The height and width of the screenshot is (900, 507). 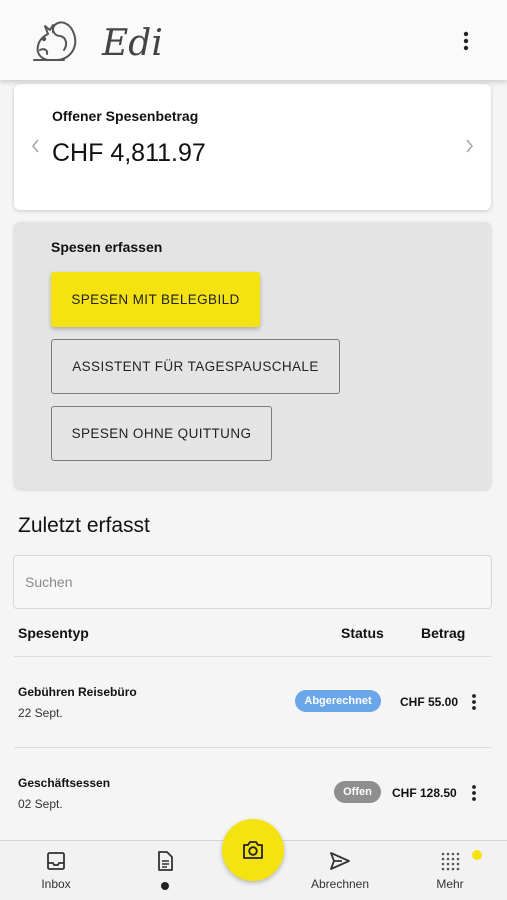 I want to click on chevron-right-icon, so click(x=470, y=146).